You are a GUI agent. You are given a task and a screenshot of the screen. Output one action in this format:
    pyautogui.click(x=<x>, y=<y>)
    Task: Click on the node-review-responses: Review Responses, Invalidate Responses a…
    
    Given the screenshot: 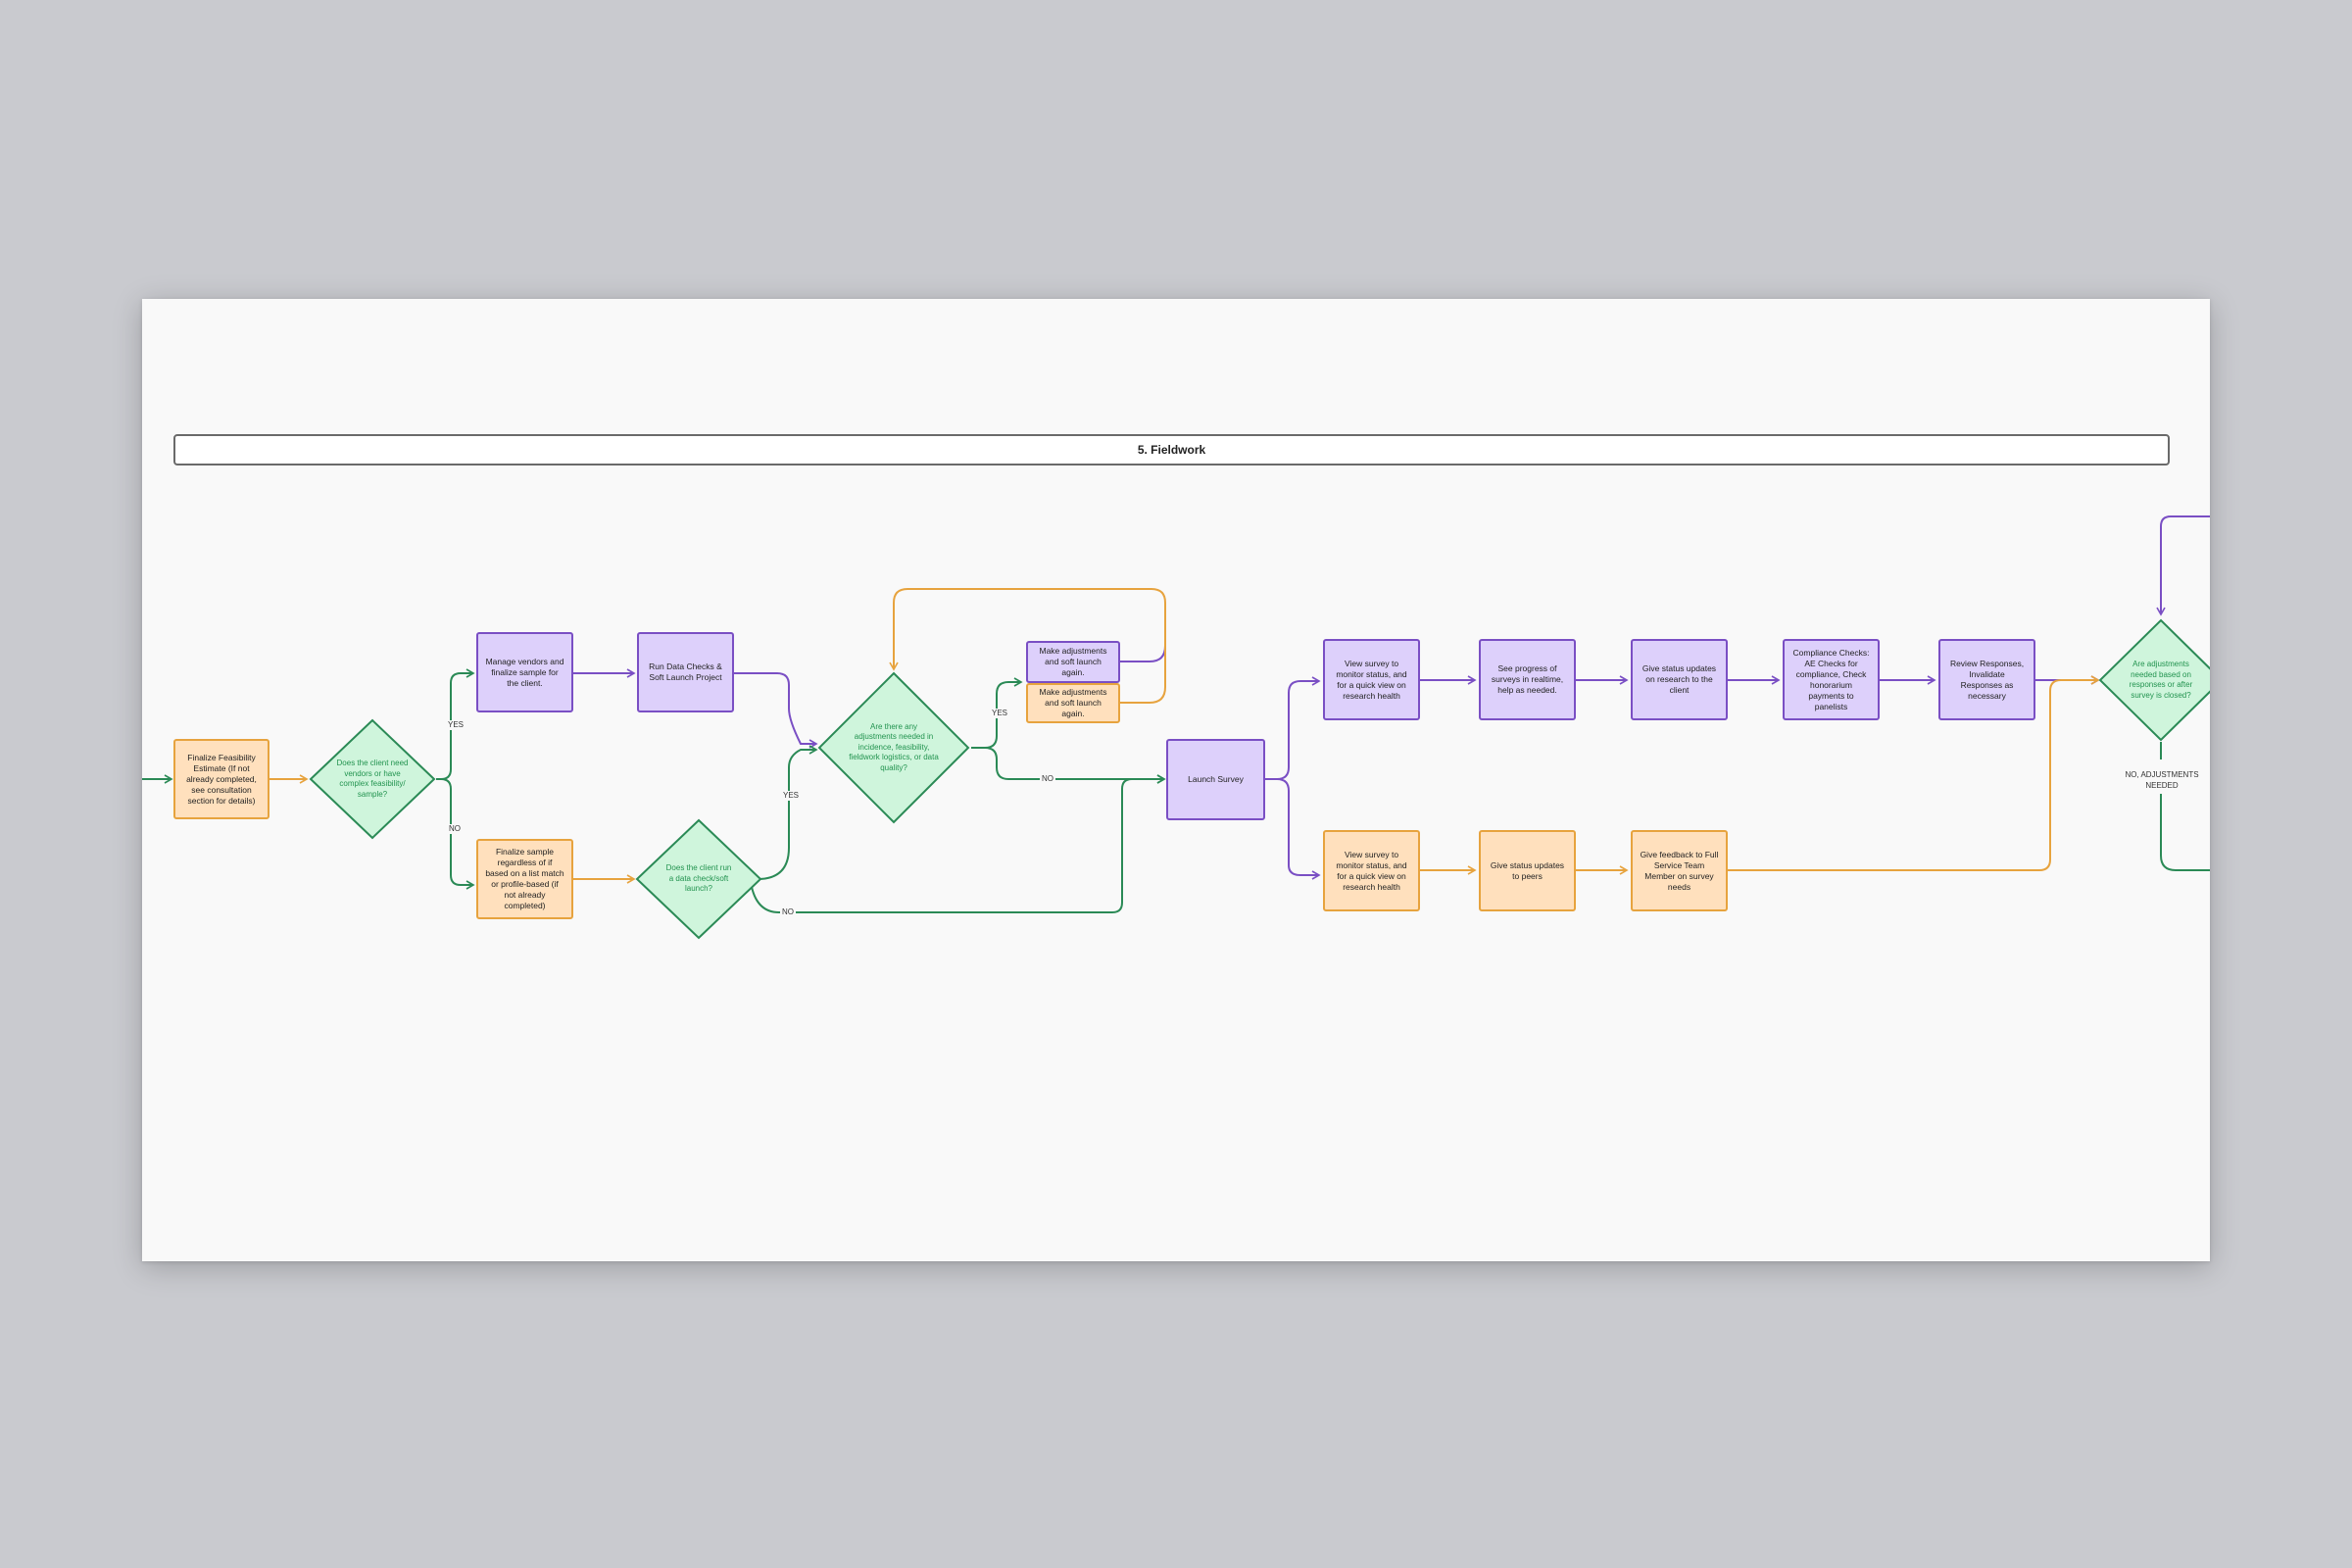 What is the action you would take?
    pyautogui.click(x=1986, y=679)
    